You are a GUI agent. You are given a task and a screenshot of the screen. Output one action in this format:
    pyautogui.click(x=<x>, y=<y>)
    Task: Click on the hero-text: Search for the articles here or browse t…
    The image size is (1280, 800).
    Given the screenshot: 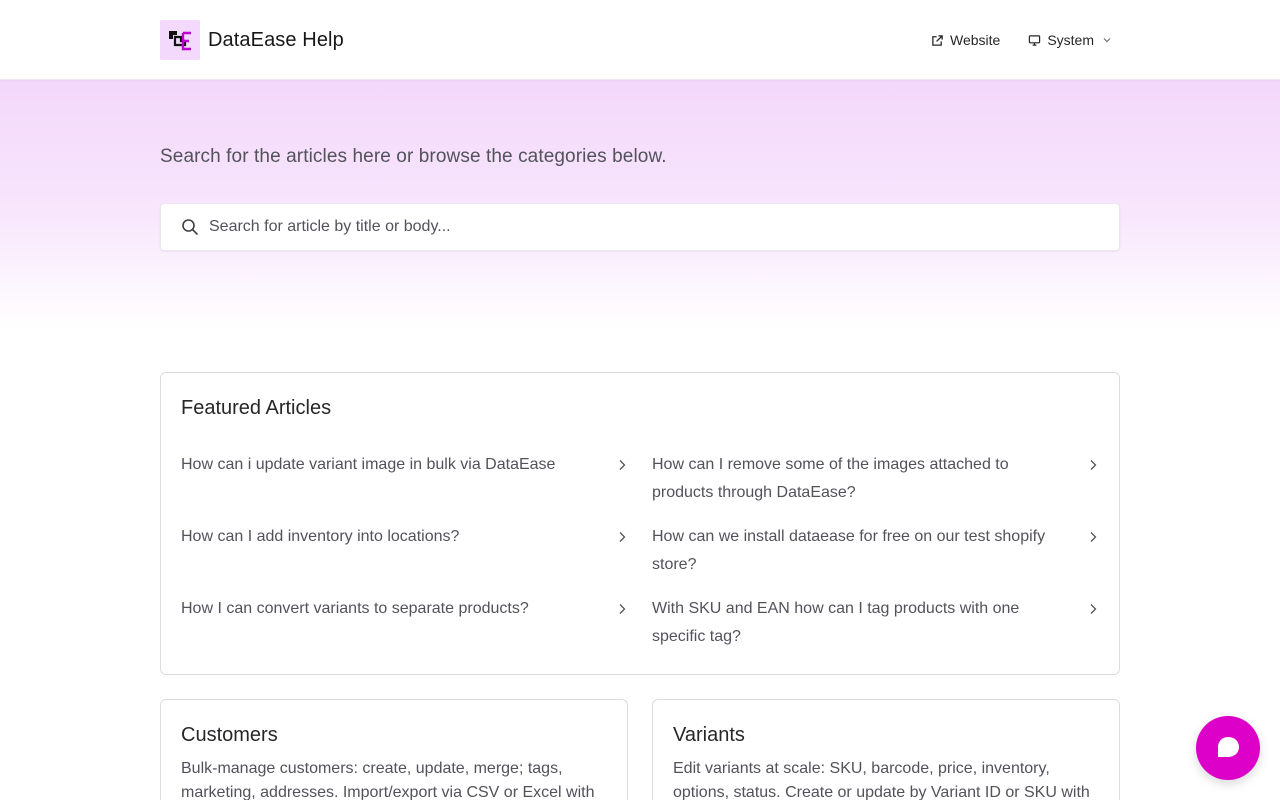 What is the action you would take?
    pyautogui.click(x=413, y=156)
    